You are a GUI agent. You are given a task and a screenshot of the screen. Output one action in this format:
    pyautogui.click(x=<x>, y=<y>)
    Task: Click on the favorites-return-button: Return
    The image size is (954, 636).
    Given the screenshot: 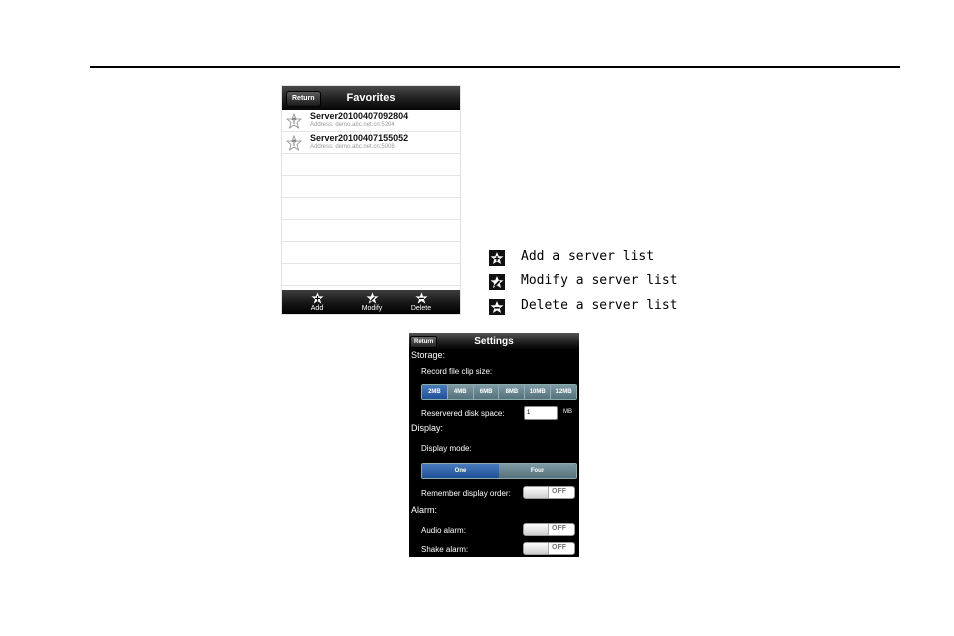 What is the action you would take?
    pyautogui.click(x=303, y=99)
    